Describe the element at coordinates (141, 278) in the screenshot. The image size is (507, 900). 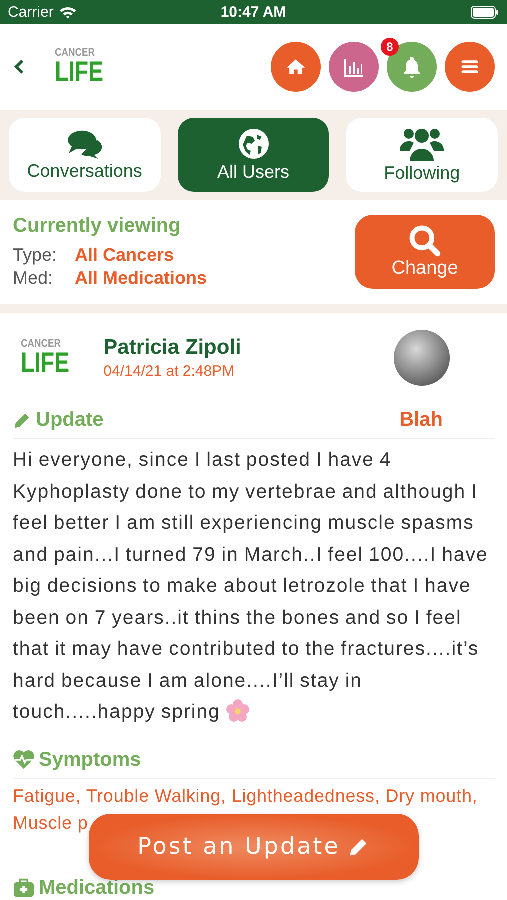
I see `filter-value: All Medications` at that location.